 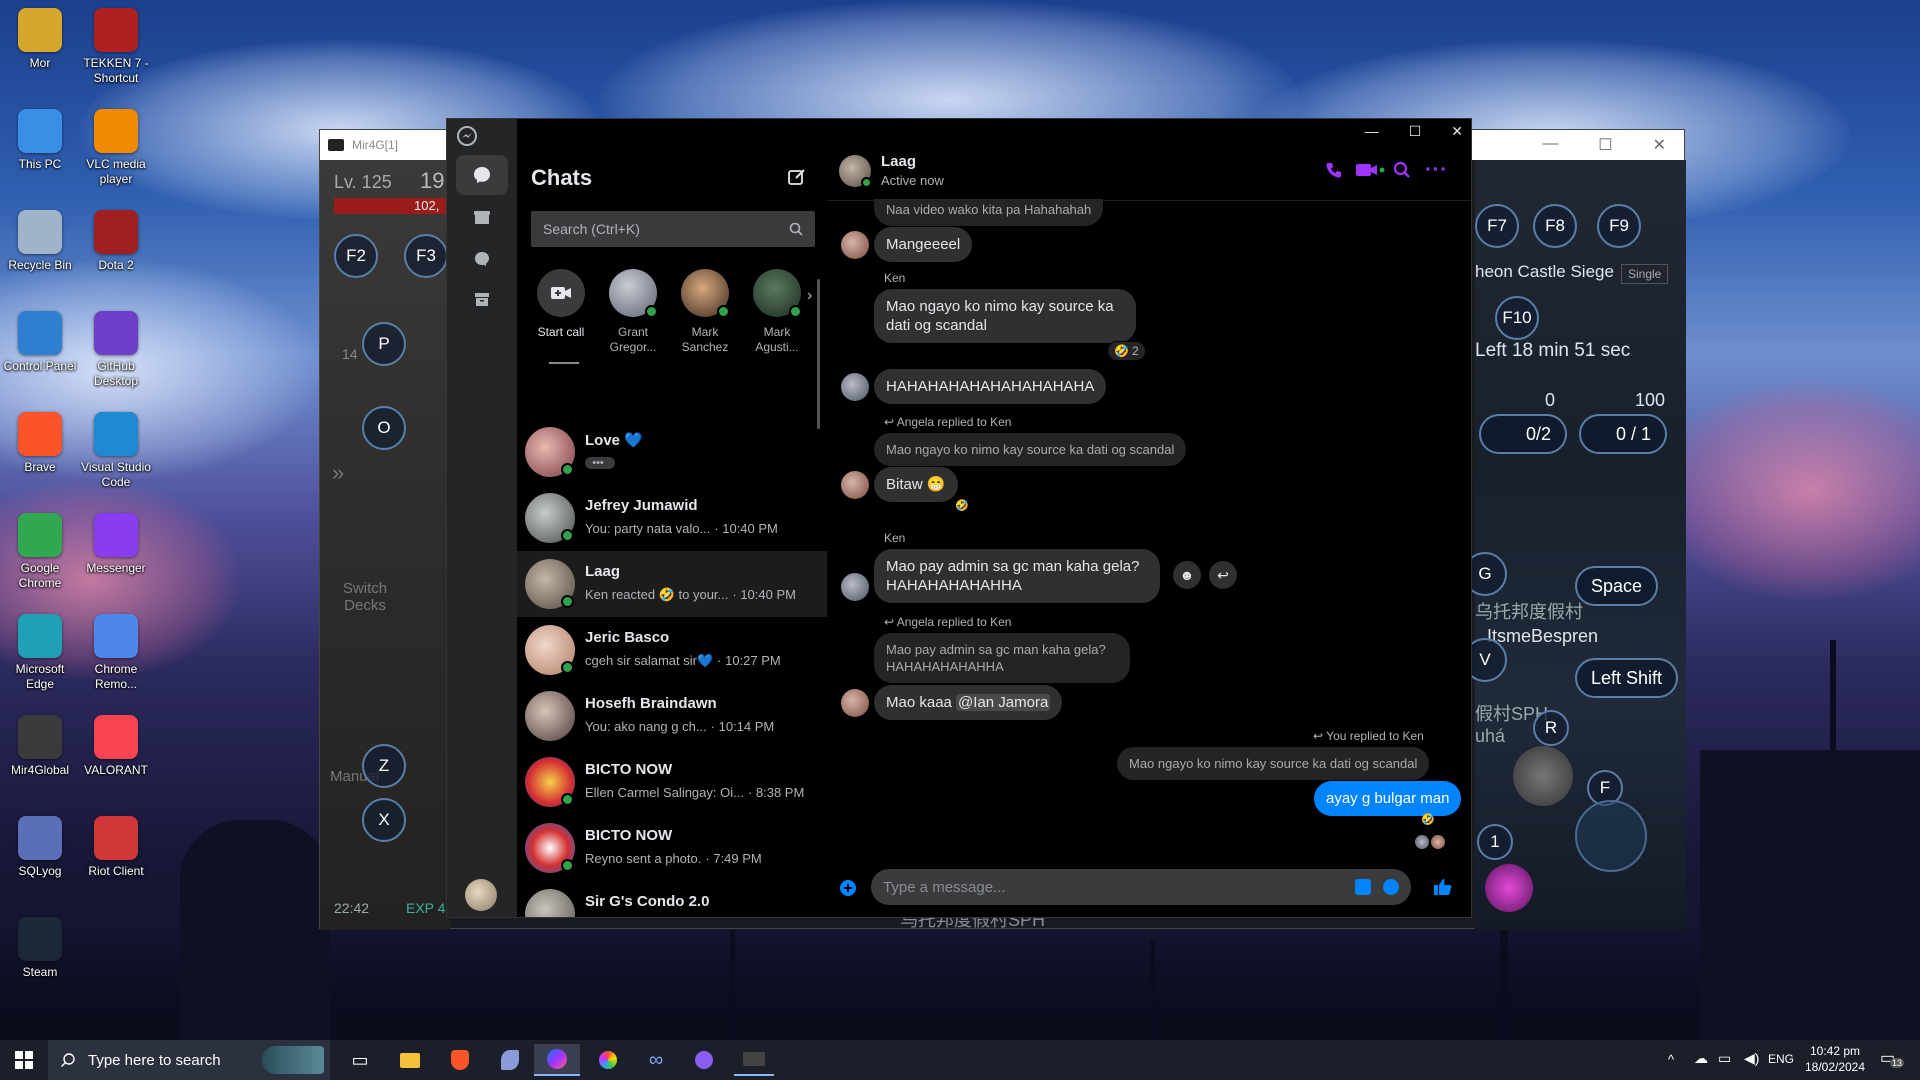 I want to click on game-key-f7: F7, so click(x=1497, y=226).